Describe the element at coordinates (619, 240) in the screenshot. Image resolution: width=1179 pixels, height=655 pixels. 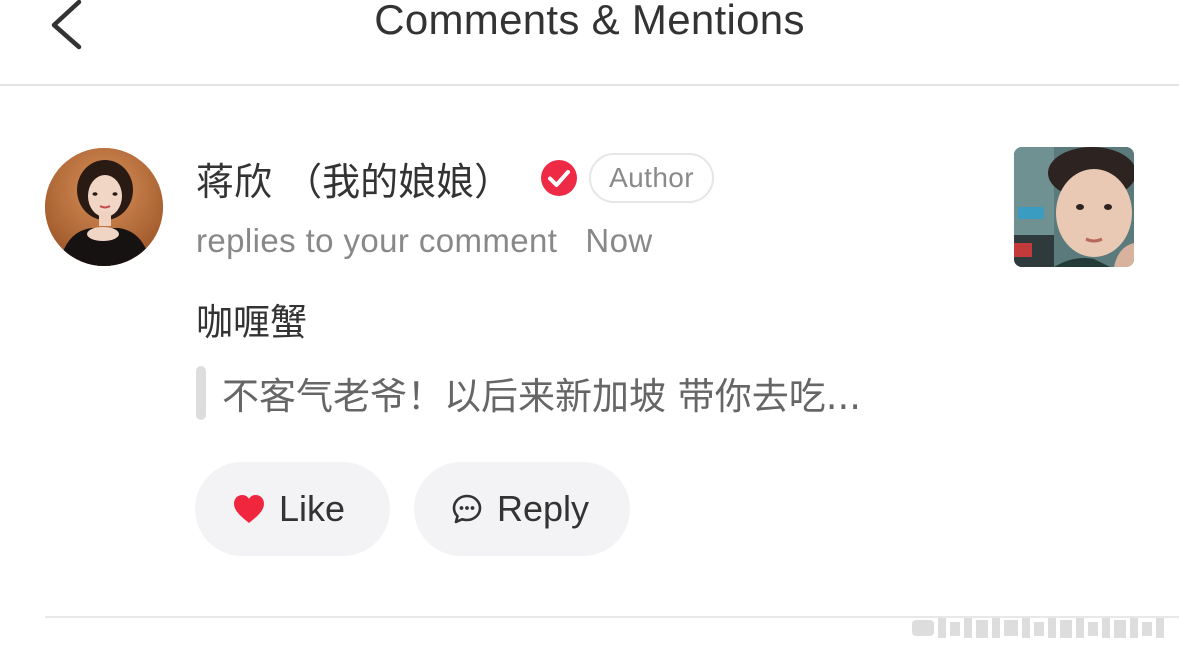
I see `timestamp: Now` at that location.